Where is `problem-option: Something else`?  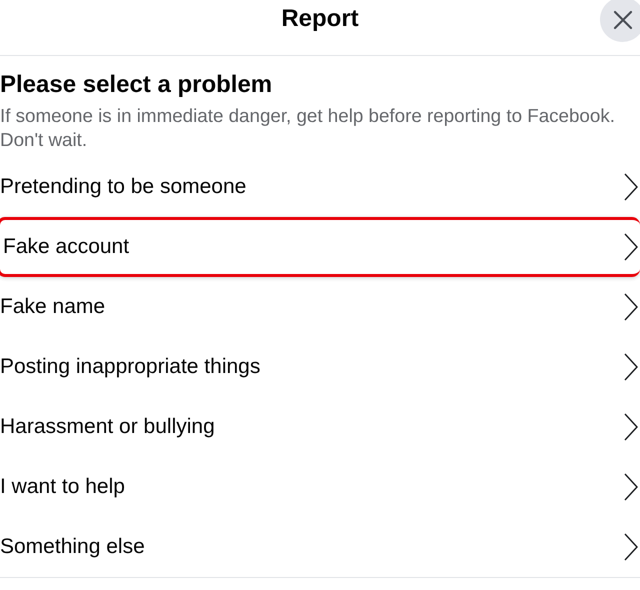 problem-option: Something else is located at coordinates (320, 547).